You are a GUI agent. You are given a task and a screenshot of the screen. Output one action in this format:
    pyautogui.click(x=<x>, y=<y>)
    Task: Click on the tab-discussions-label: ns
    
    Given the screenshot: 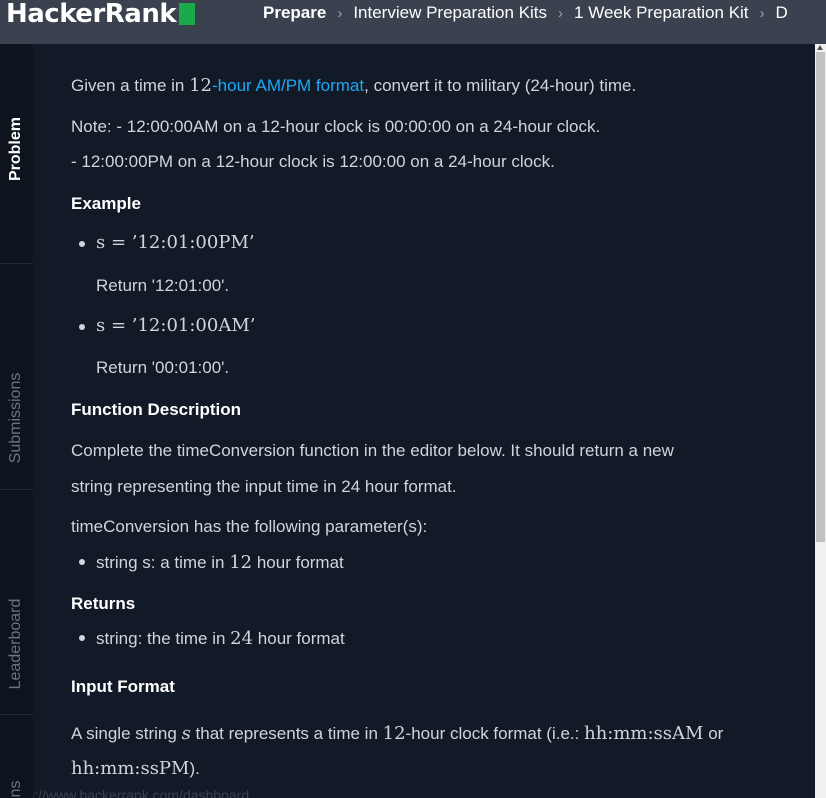 What is the action you would take?
    pyautogui.click(x=15, y=789)
    